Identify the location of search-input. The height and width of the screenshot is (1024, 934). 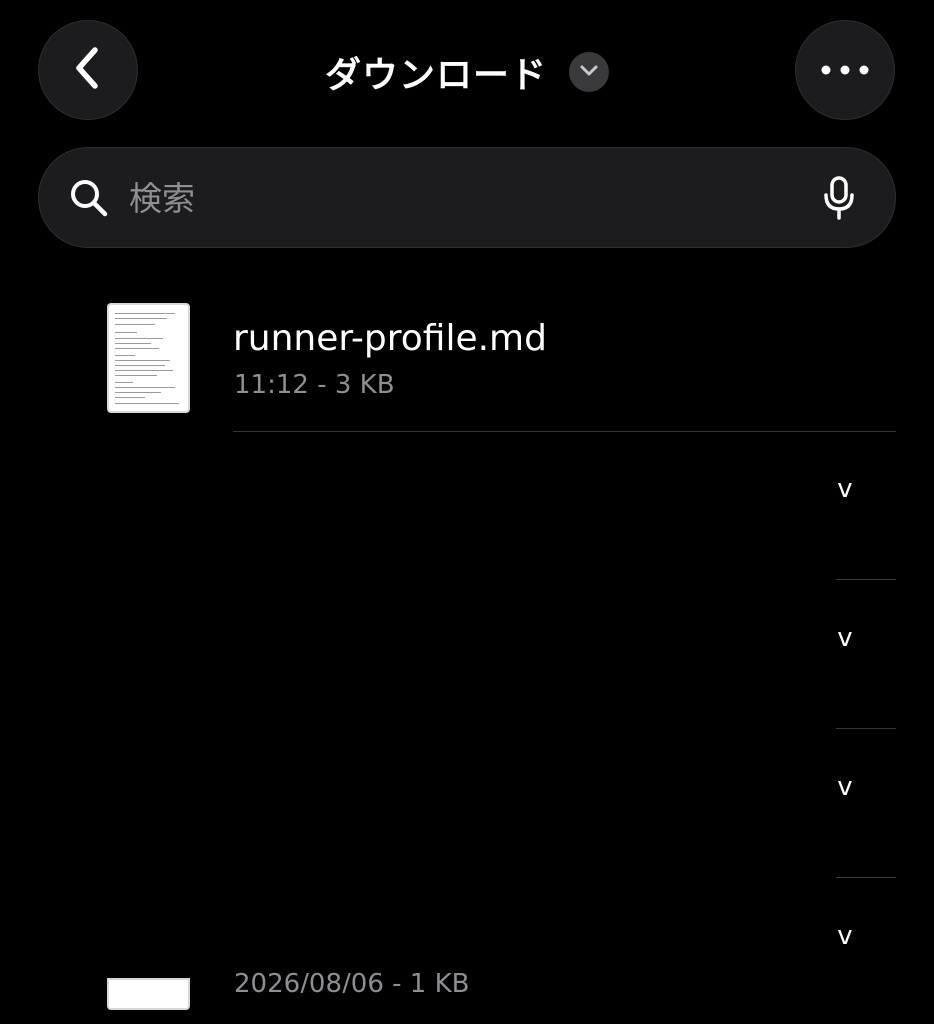
(469, 198).